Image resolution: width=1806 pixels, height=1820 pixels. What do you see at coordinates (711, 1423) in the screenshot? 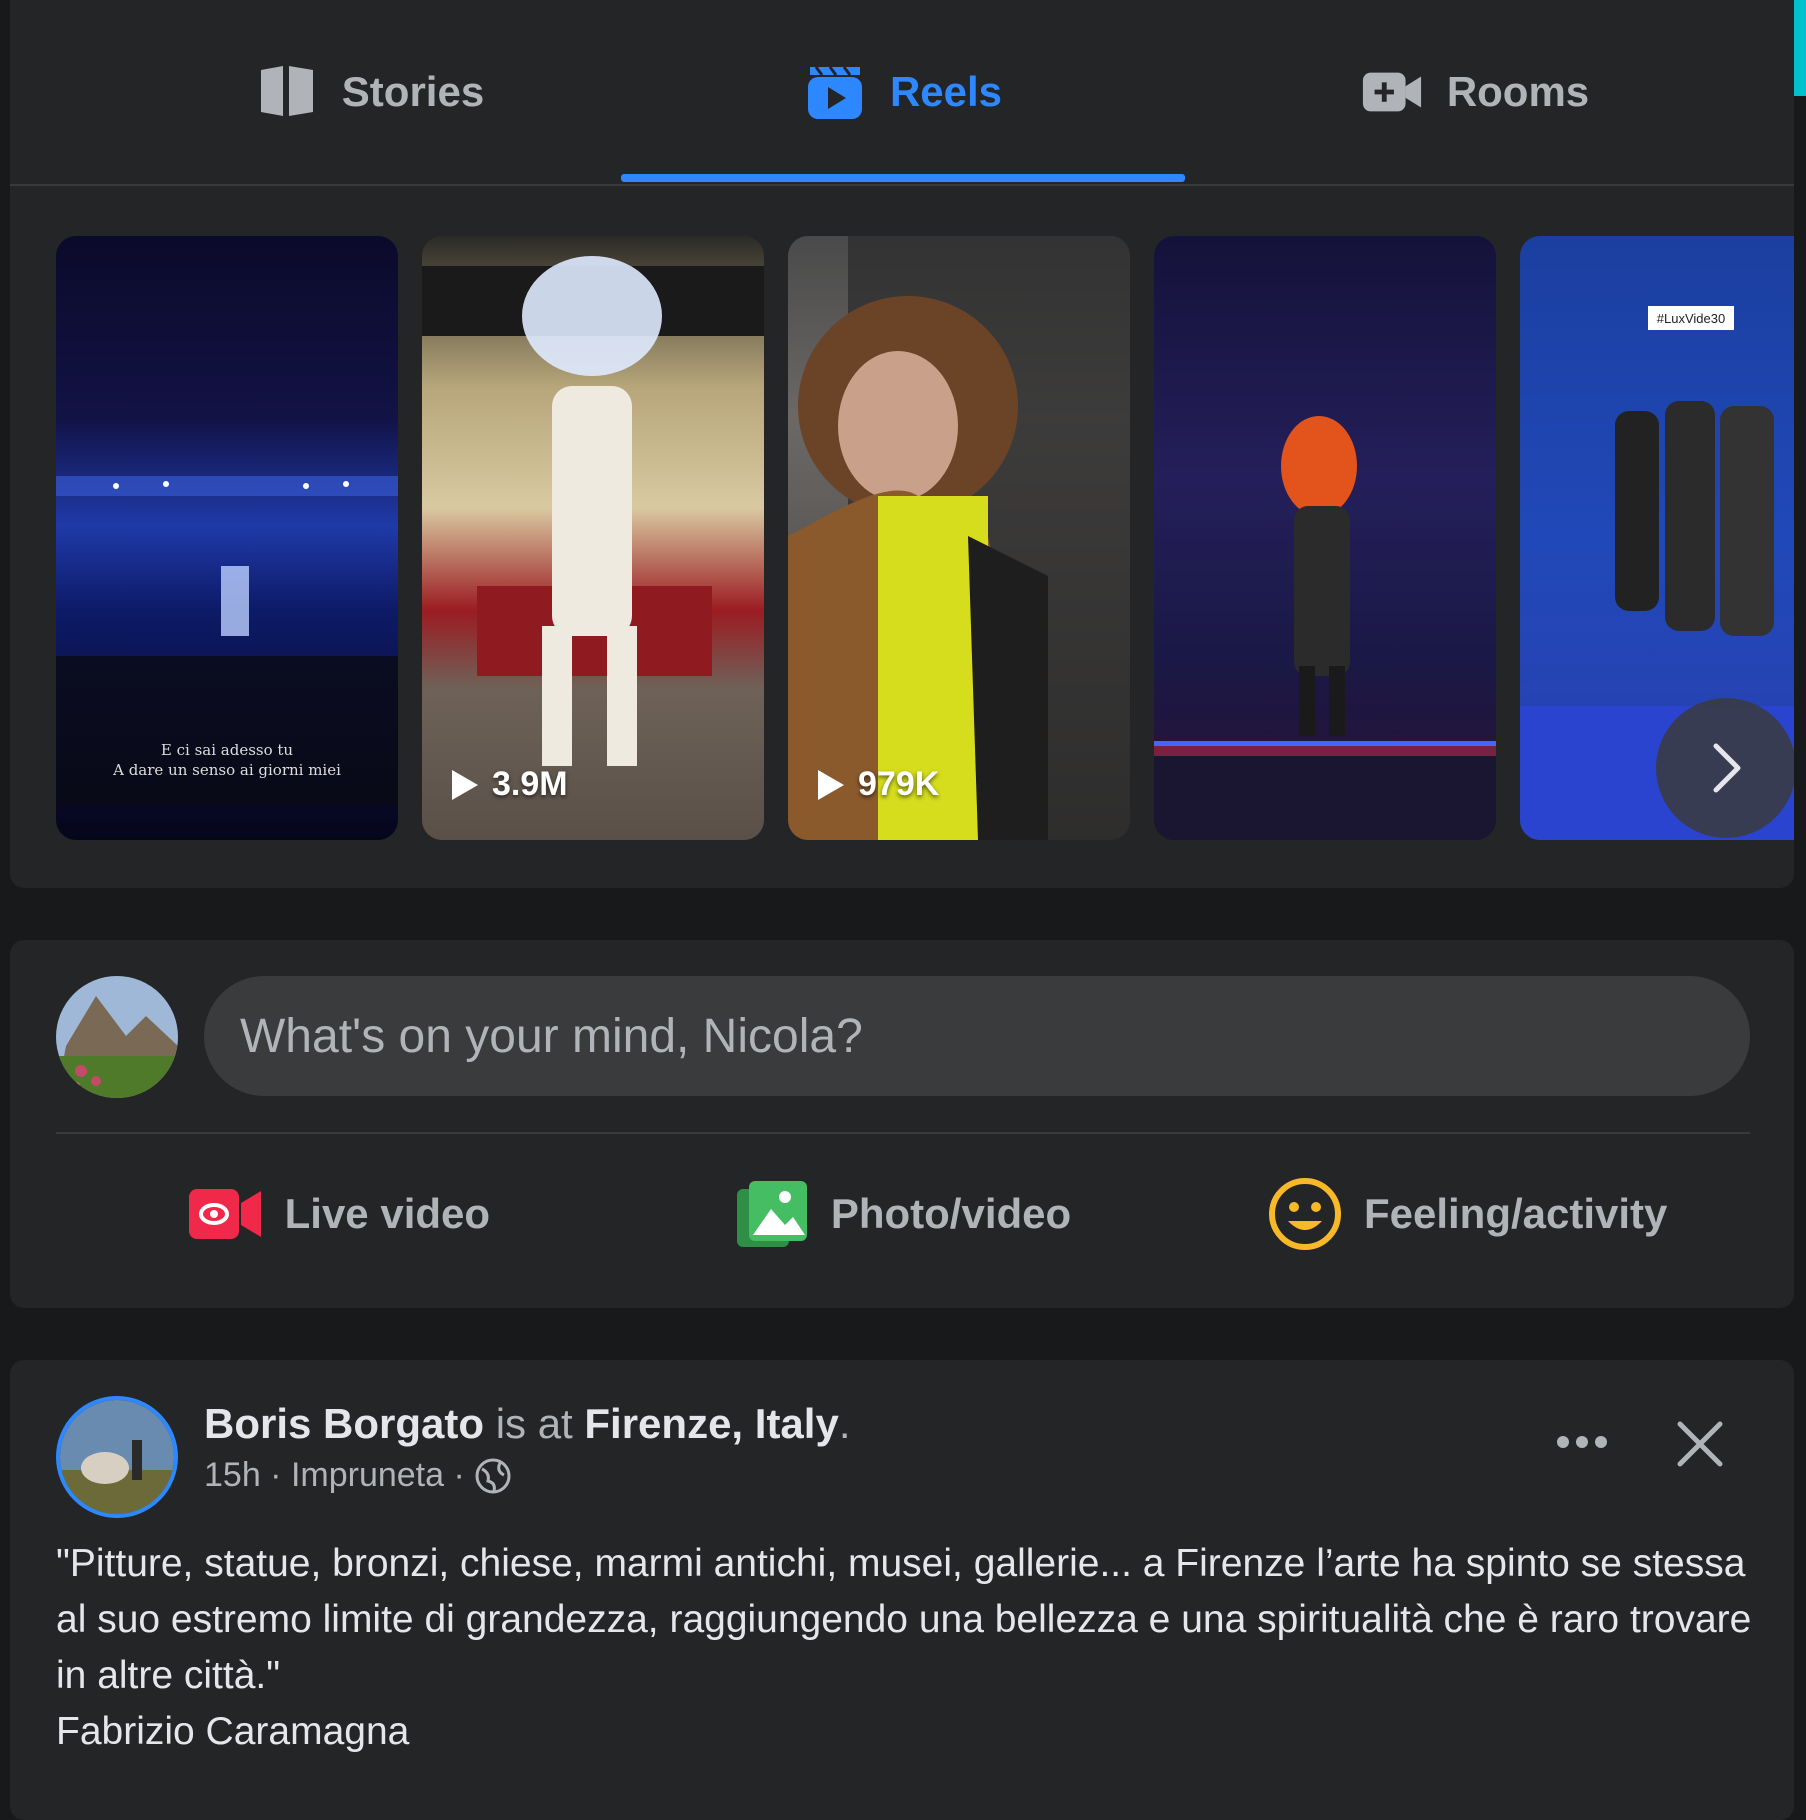
I see `post-place-link: Firenze, Italy` at bounding box center [711, 1423].